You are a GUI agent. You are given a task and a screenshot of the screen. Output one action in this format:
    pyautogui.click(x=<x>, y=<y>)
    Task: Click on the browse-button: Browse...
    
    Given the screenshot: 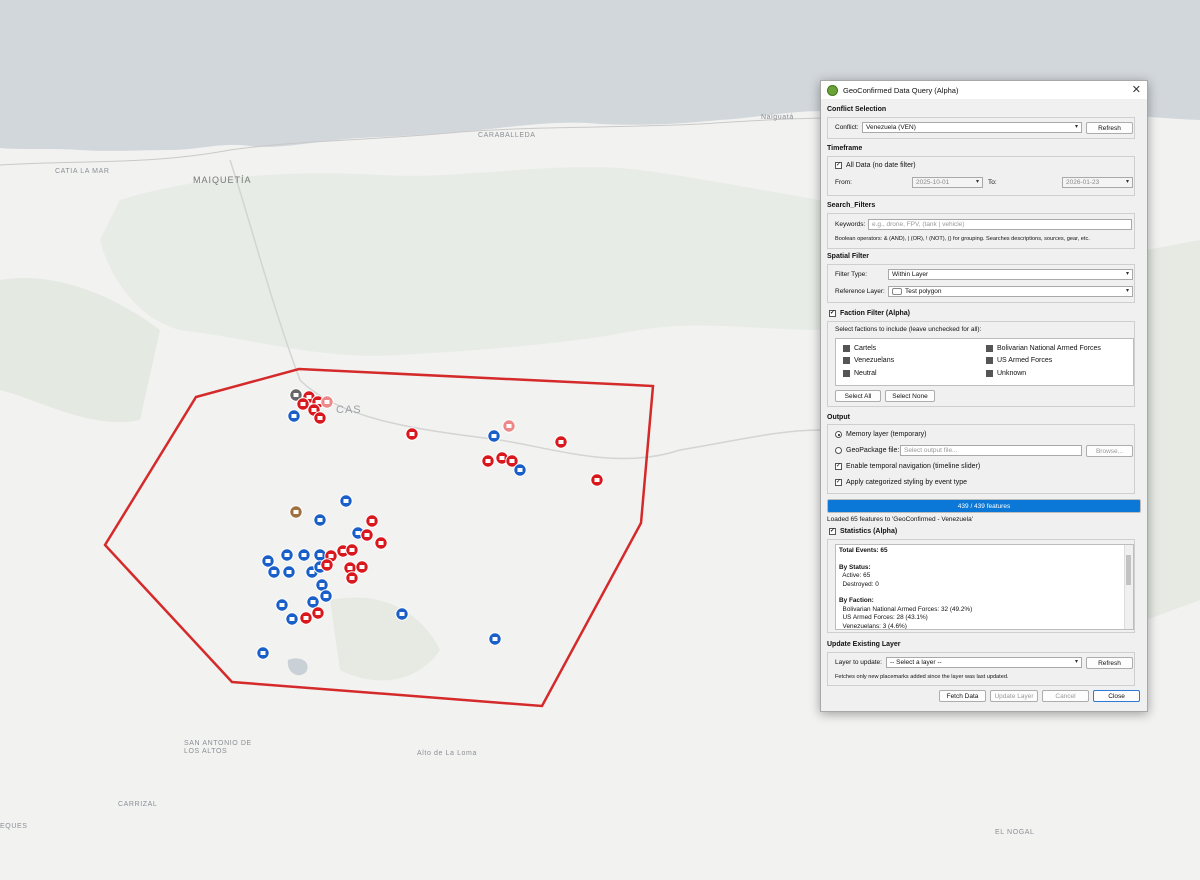 What is the action you would take?
    pyautogui.click(x=1109, y=451)
    